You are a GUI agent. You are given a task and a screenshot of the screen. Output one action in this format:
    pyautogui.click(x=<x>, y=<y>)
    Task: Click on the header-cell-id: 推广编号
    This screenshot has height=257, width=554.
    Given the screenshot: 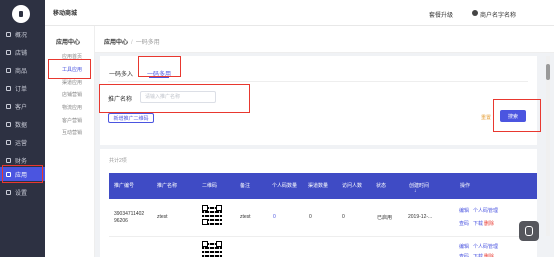 What is the action you would take?
    pyautogui.click(x=124, y=186)
    